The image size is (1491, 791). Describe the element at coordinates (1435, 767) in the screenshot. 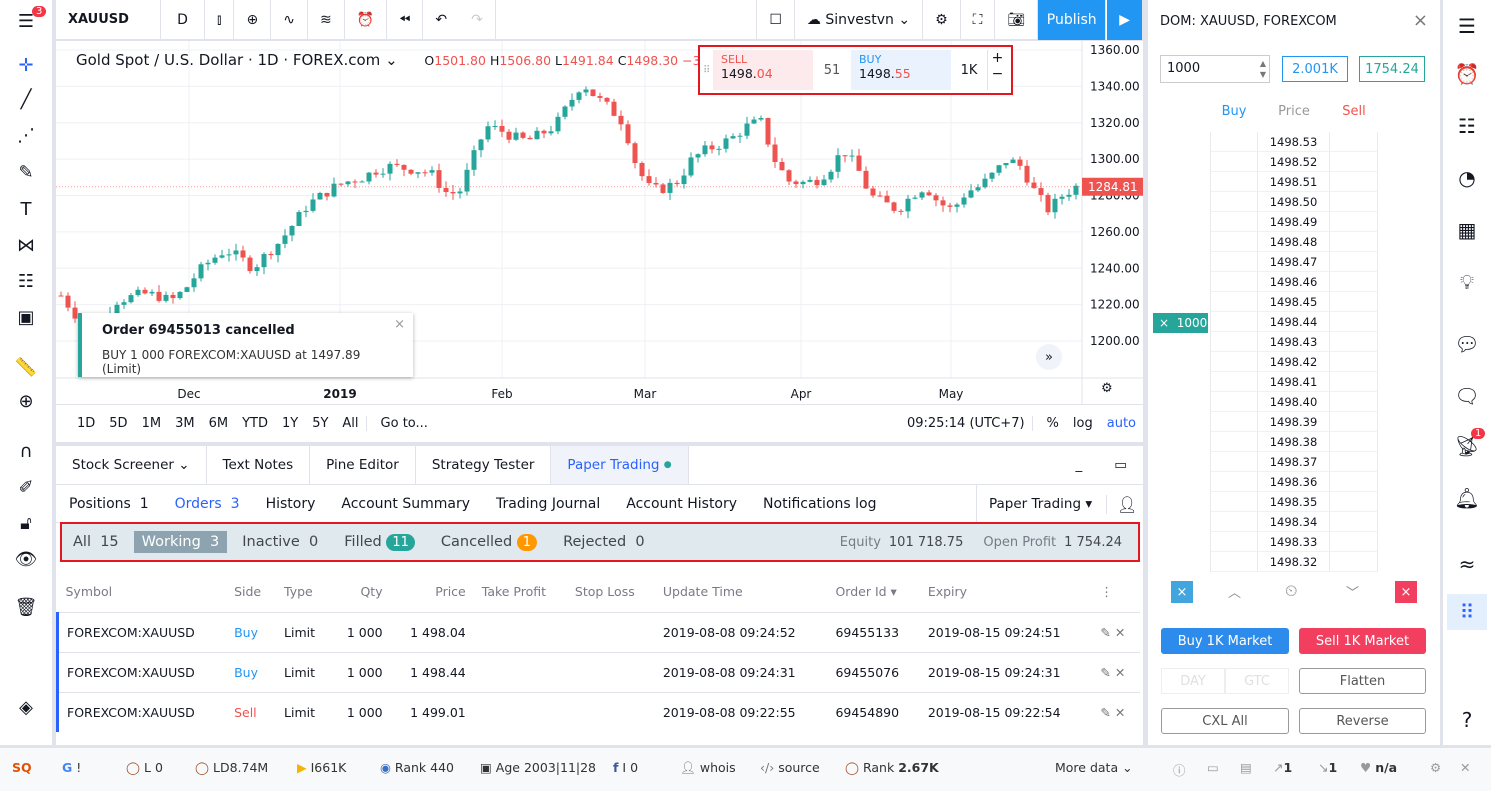

I see `gear-icon: ⚙` at that location.